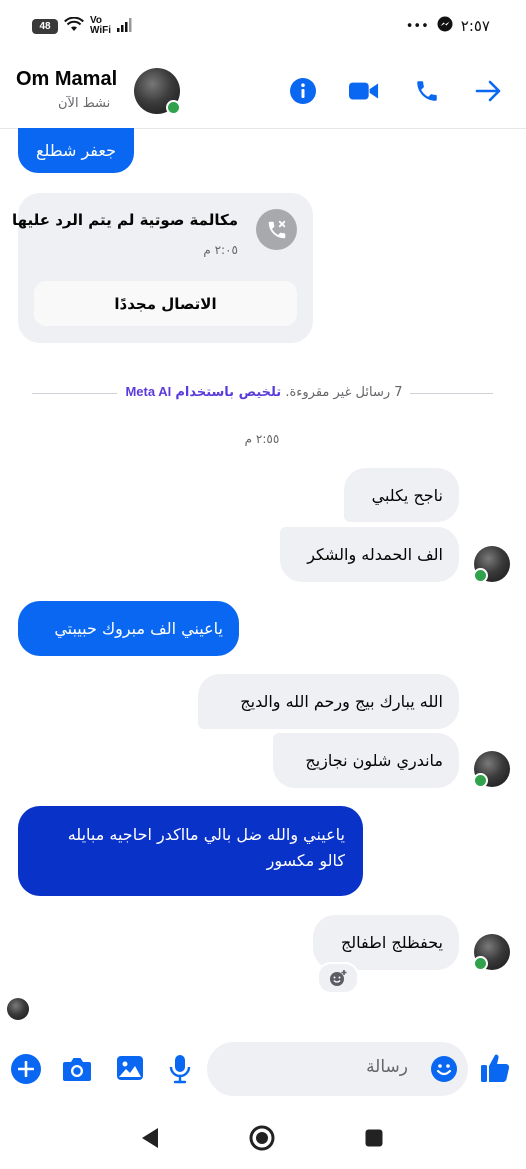 The width and height of the screenshot is (526, 1169). What do you see at coordinates (125, 26) in the screenshot?
I see `signal-icon` at bounding box center [125, 26].